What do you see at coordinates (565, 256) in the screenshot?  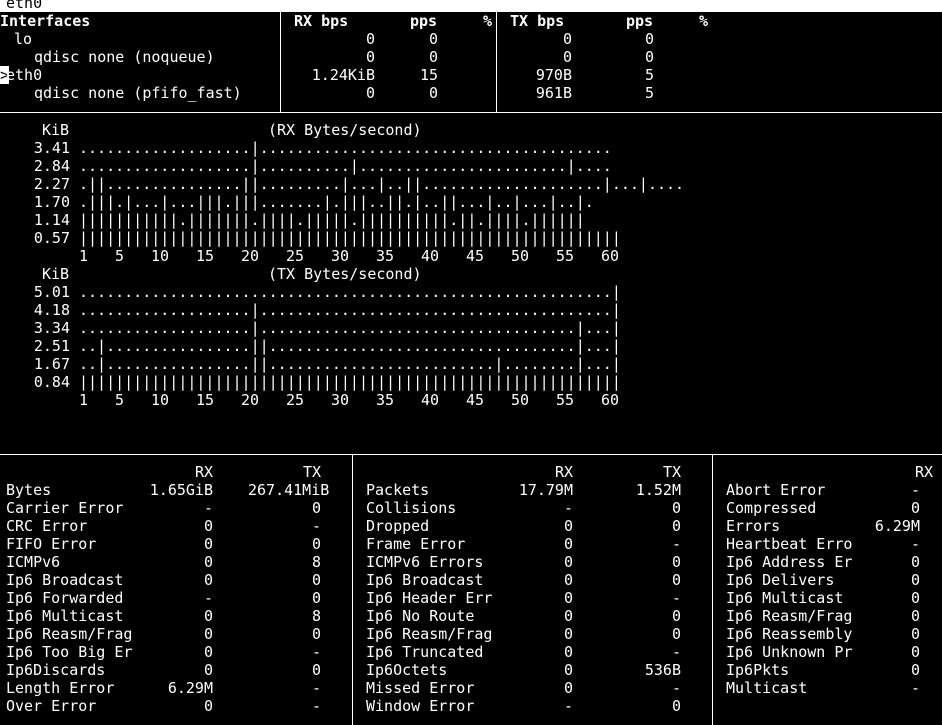 I see `rx_graph-tick-label: 55` at bounding box center [565, 256].